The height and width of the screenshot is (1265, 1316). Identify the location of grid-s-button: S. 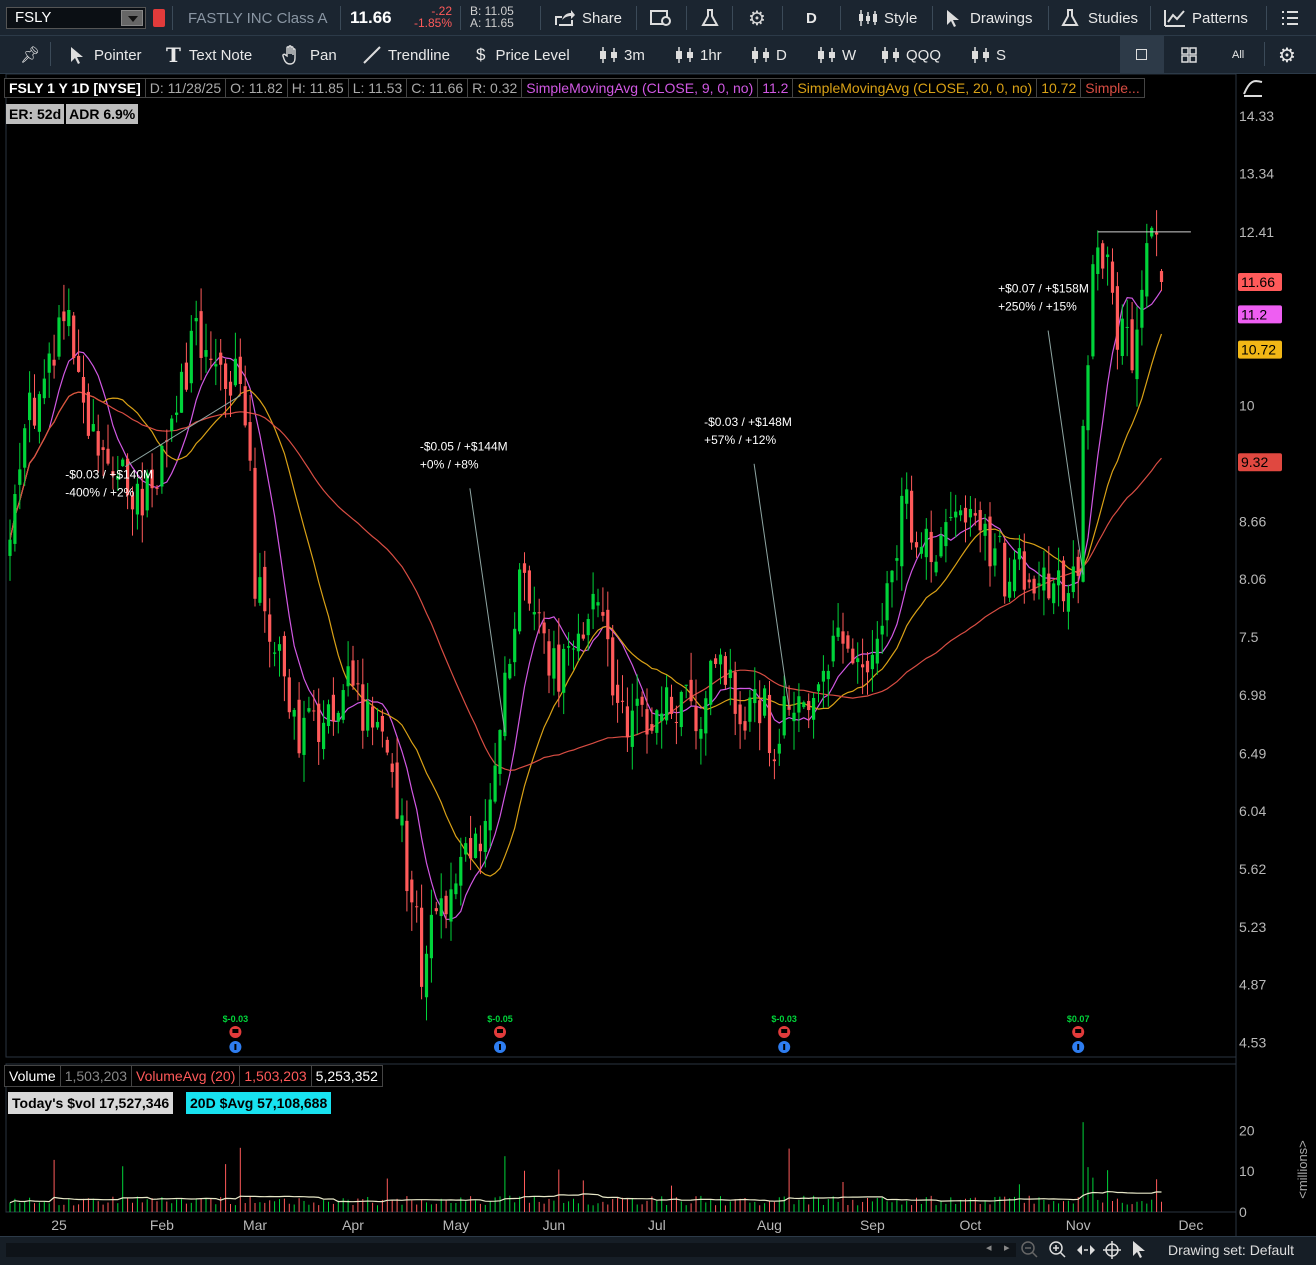
(988, 55).